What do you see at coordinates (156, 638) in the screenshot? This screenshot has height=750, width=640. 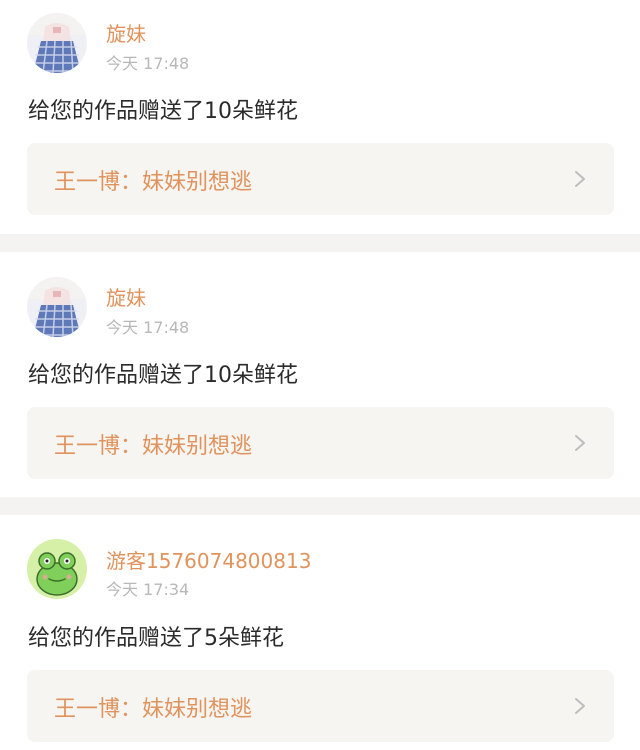 I see `gift-message: 给您的作品赠送了5朵鲜花` at bounding box center [156, 638].